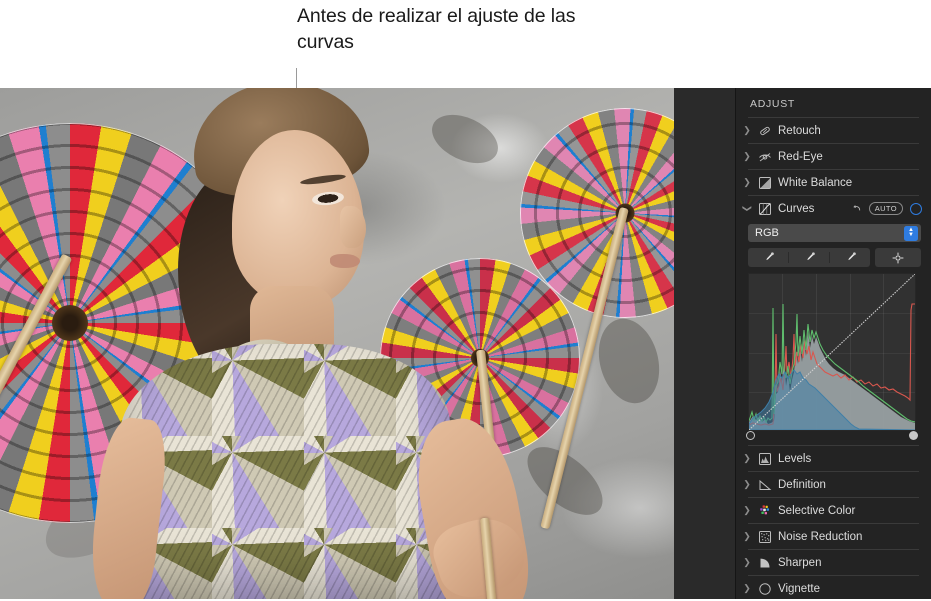 The height and width of the screenshot is (601, 931). I want to click on curves-body: RGB ▲ ▼, so click(833, 333).